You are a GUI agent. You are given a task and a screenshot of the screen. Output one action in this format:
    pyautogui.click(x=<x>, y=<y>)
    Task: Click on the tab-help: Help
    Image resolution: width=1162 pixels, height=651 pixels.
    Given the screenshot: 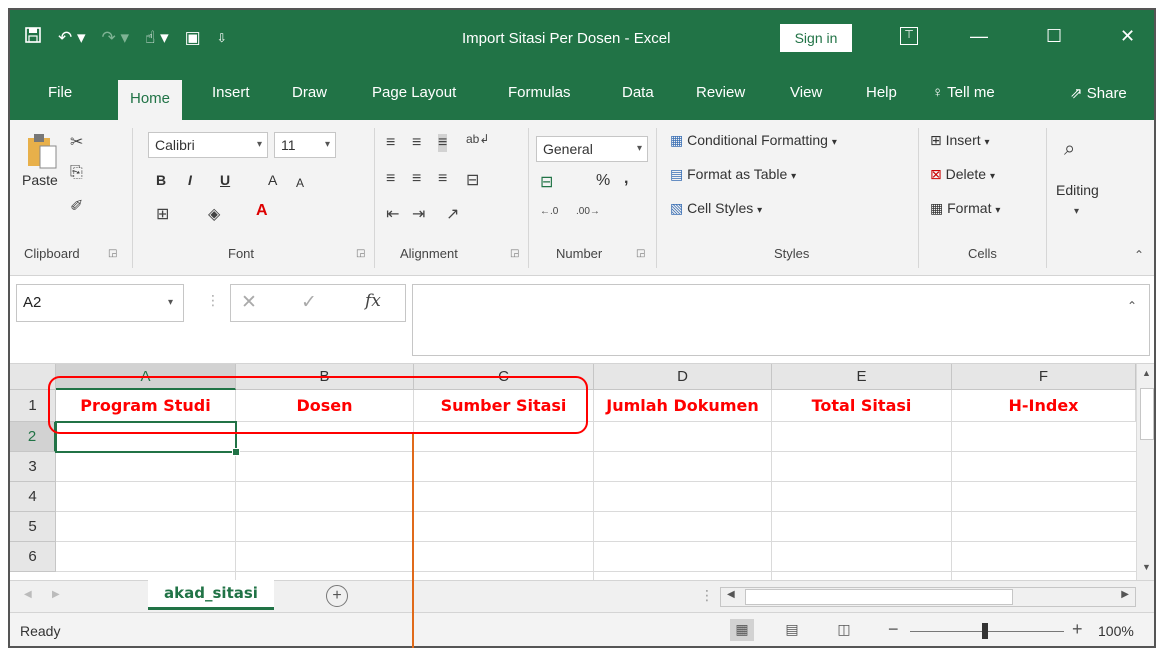 What is the action you would take?
    pyautogui.click(x=881, y=92)
    